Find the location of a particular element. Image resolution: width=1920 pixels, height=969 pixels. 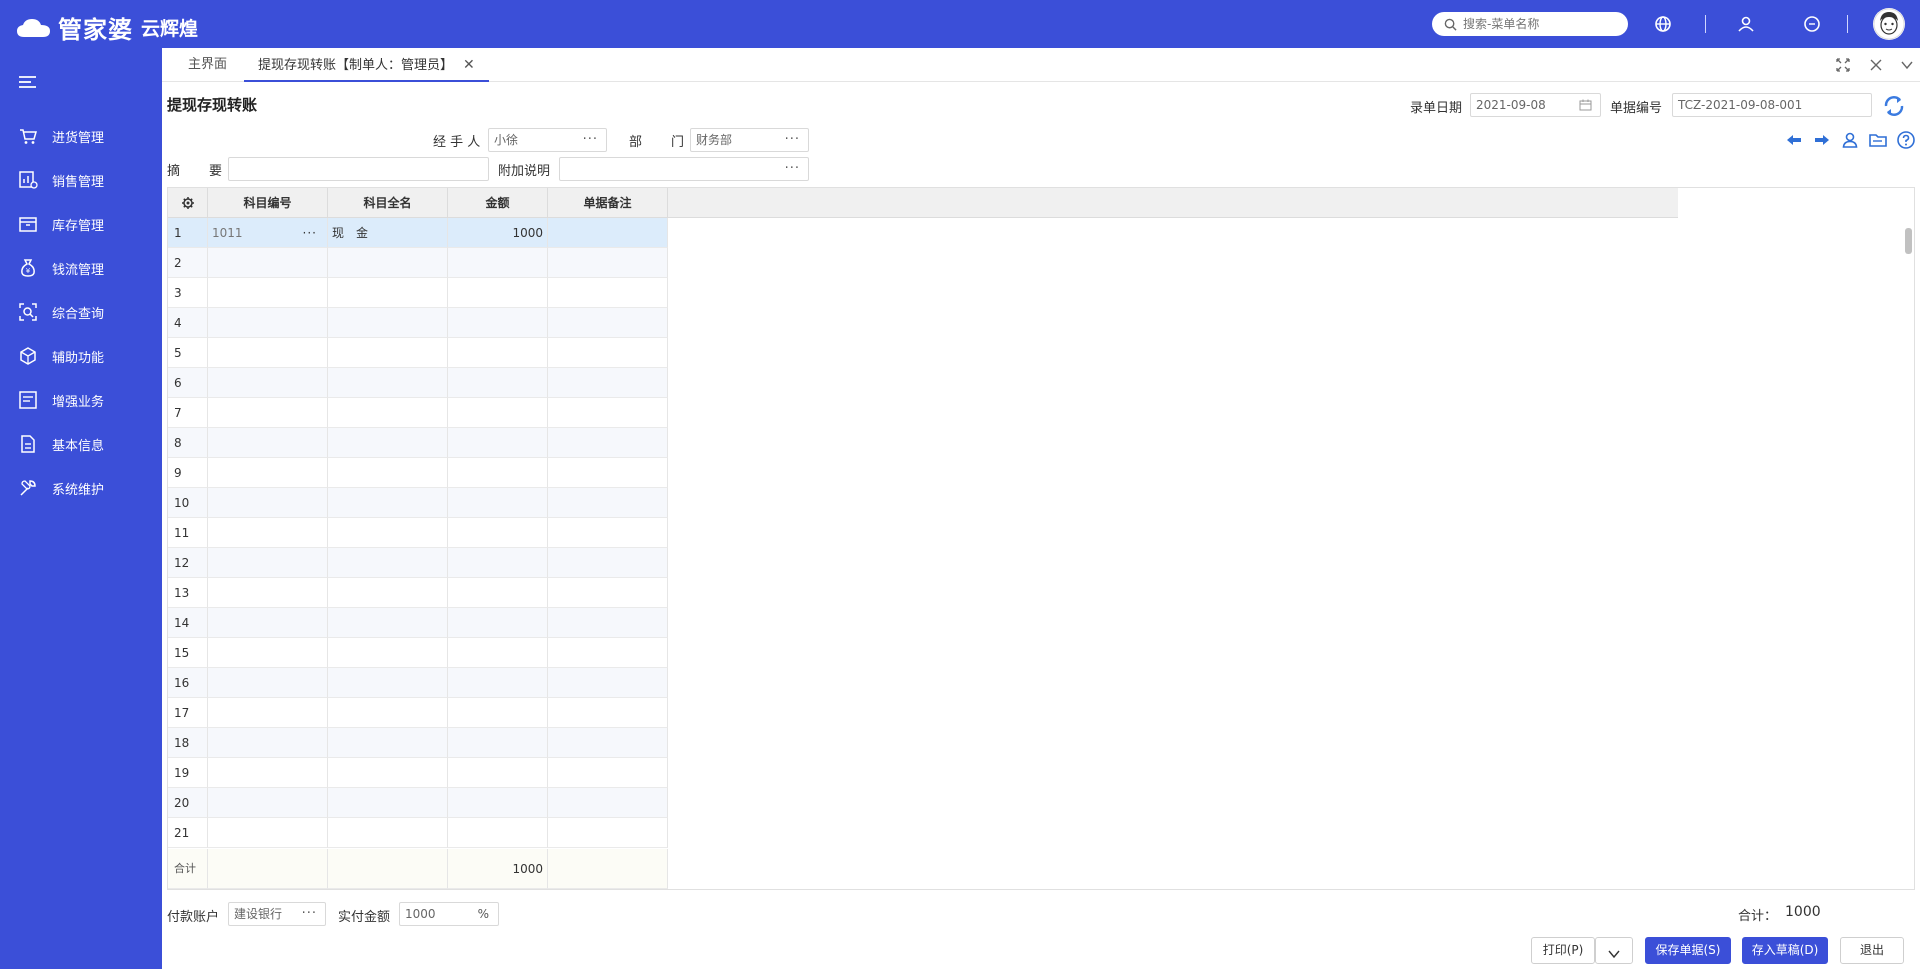

table-cell-name: 现 金 is located at coordinates (388, 233).